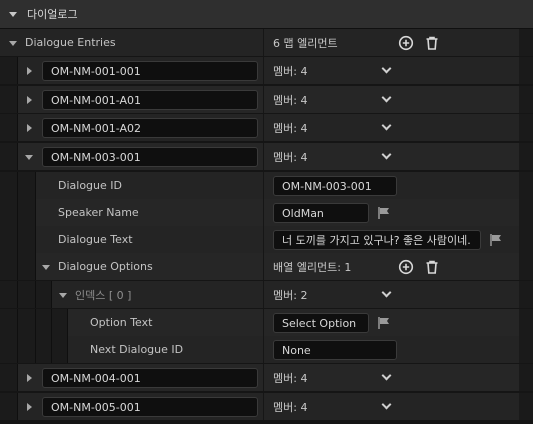 This screenshot has width=533, height=424. I want to click on dialogue-text-row: Dialogue Text 너 도끼를 가지고 있구나? 좋은 사람이네., so click(266, 240).